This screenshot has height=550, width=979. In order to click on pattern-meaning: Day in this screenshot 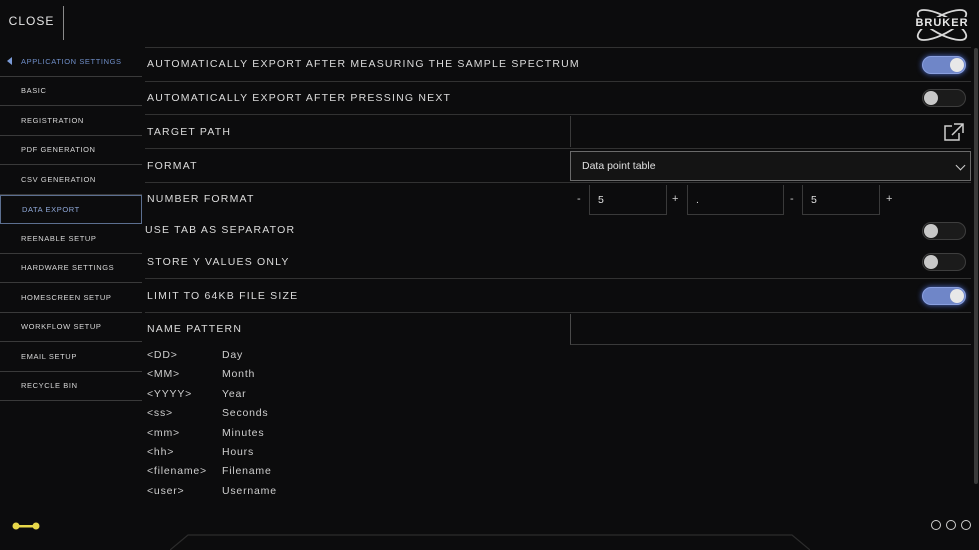, I will do `click(233, 355)`.